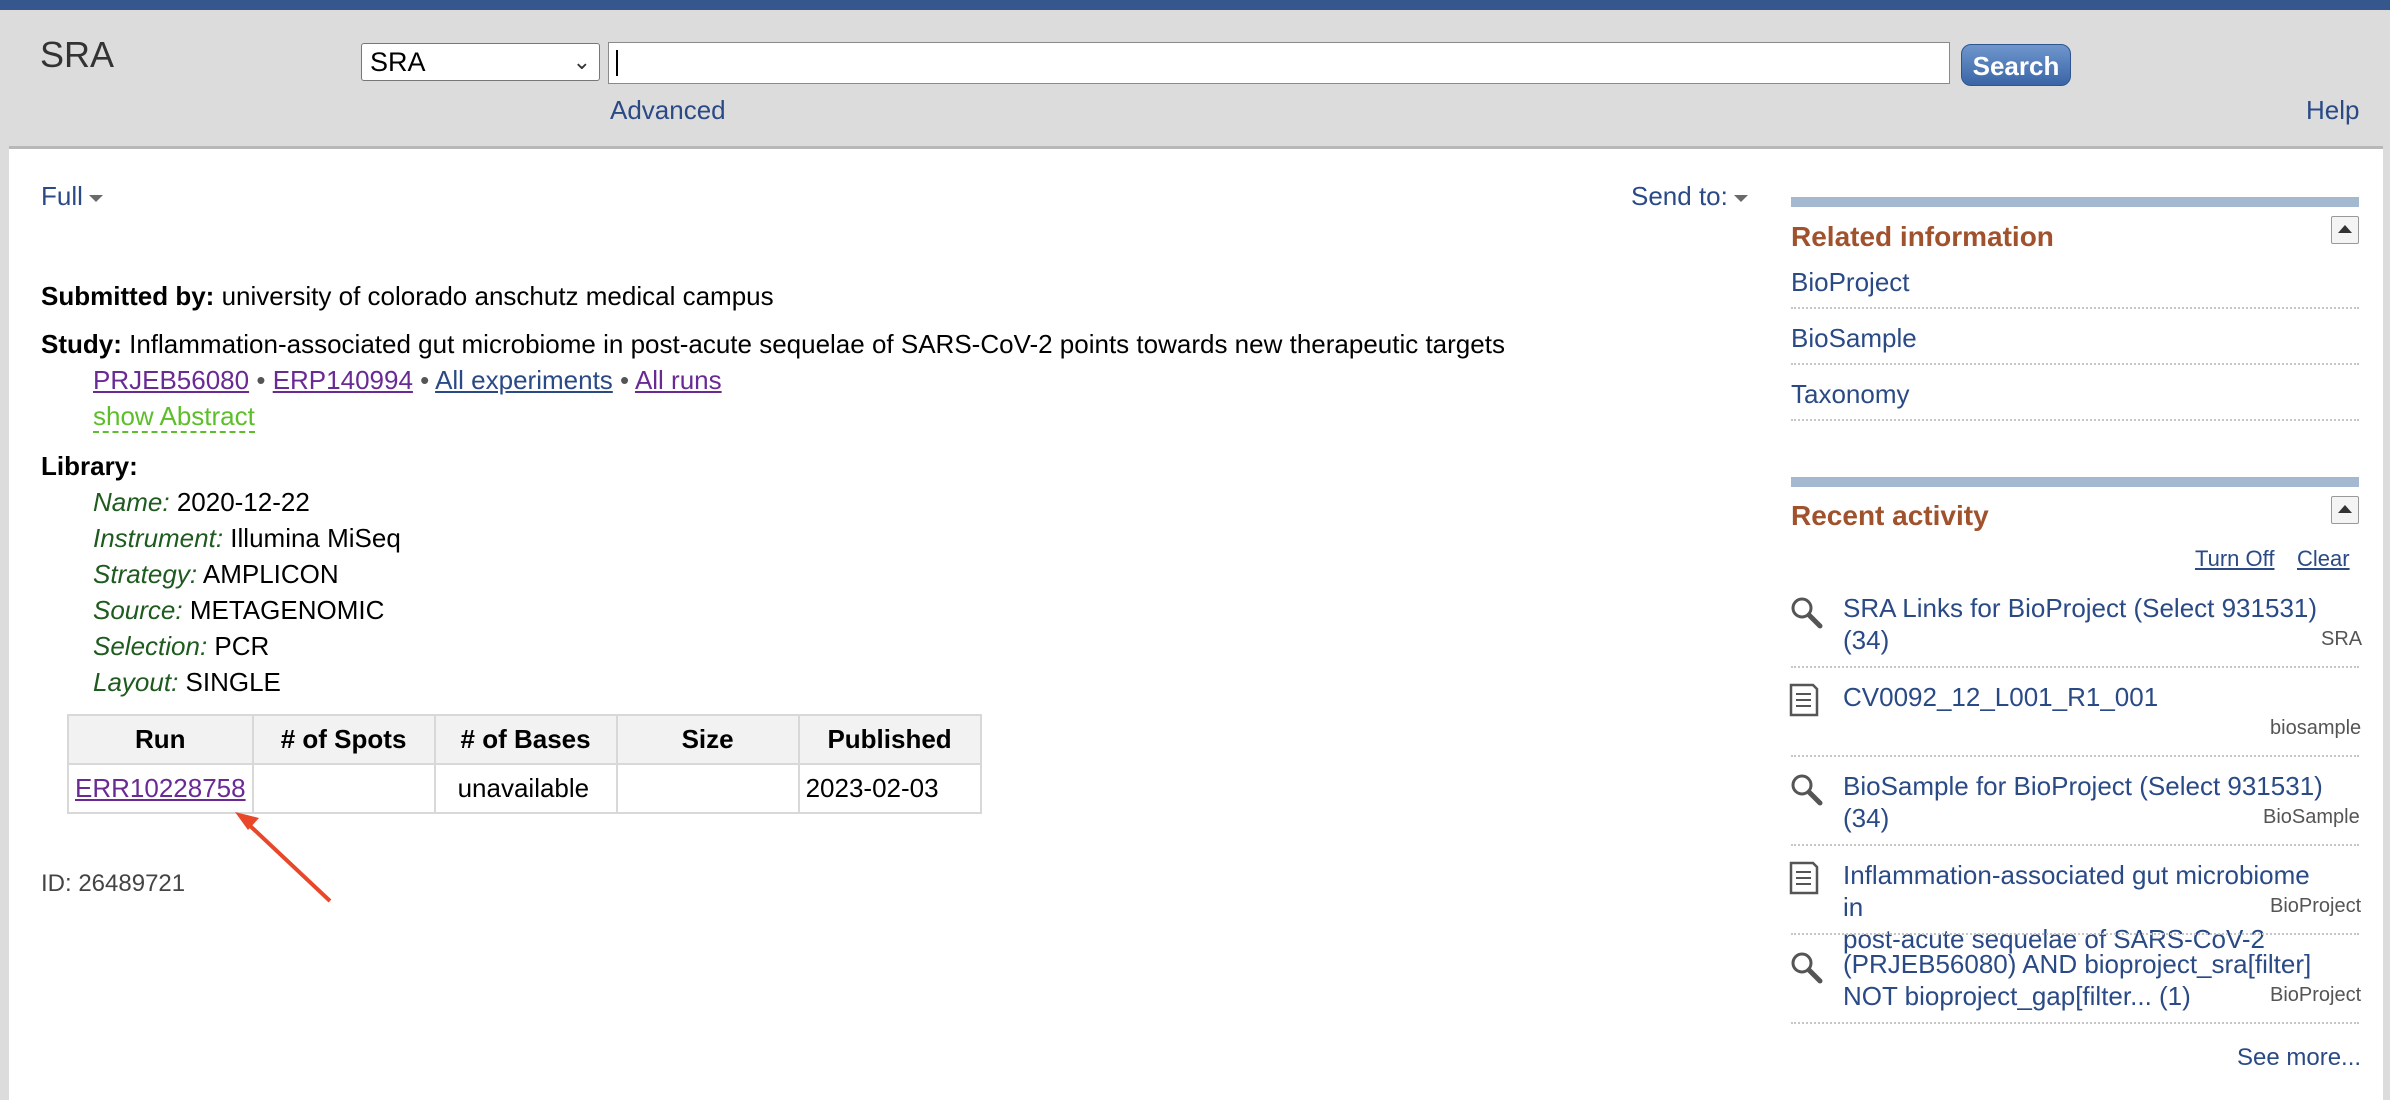 The width and height of the screenshot is (2390, 1100). What do you see at coordinates (283, 857) in the screenshot?
I see `annotation-arrow` at bounding box center [283, 857].